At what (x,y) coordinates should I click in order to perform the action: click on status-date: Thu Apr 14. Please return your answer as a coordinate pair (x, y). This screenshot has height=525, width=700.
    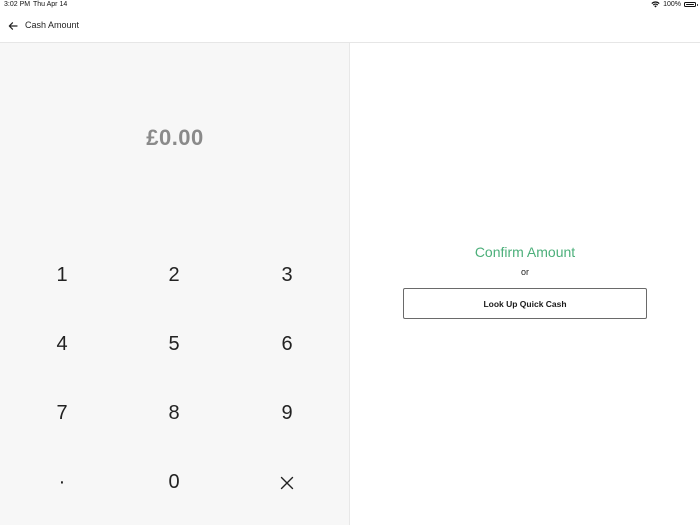
    Looking at the image, I should click on (50, 4).